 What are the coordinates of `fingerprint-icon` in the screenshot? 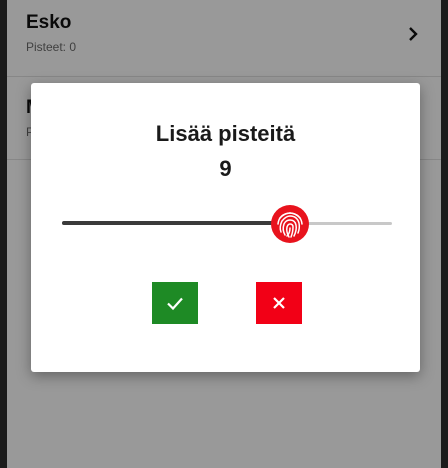 It's located at (290, 224).